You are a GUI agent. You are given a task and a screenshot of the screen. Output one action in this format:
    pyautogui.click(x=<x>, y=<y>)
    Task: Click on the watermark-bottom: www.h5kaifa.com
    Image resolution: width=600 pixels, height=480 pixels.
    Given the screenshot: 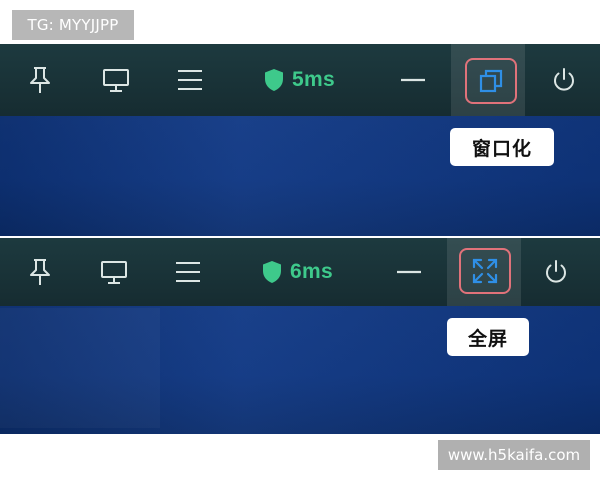 What is the action you would take?
    pyautogui.click(x=514, y=455)
    